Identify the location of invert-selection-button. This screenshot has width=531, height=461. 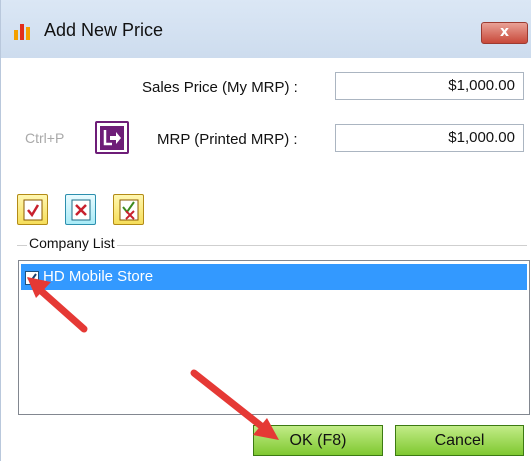
(128, 209).